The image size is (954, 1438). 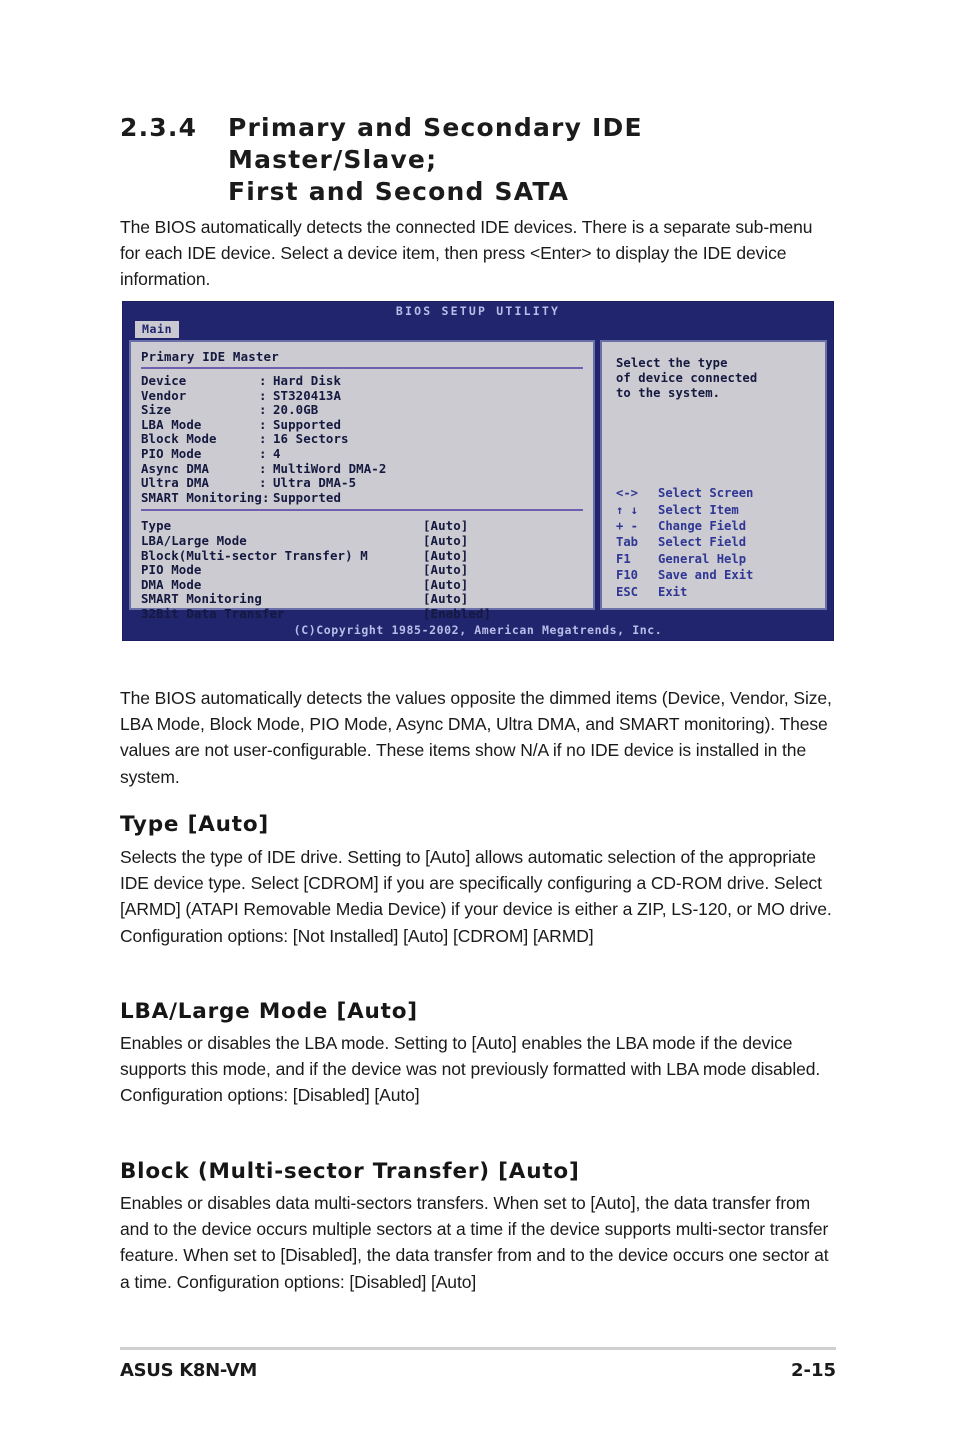 What do you see at coordinates (164, 395) in the screenshot?
I see `info-label: Vendor` at bounding box center [164, 395].